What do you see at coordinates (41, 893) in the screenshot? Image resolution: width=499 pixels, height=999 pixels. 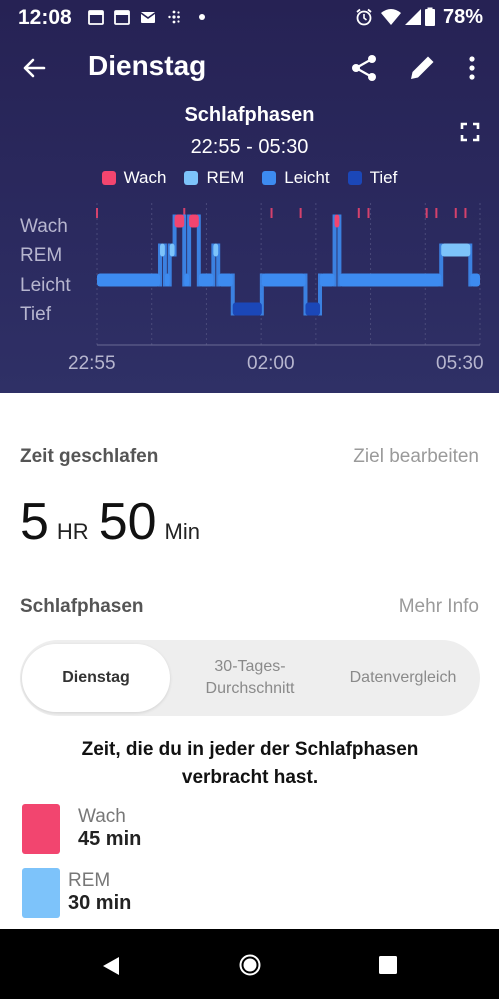 I see `stage-swatch-rem` at bounding box center [41, 893].